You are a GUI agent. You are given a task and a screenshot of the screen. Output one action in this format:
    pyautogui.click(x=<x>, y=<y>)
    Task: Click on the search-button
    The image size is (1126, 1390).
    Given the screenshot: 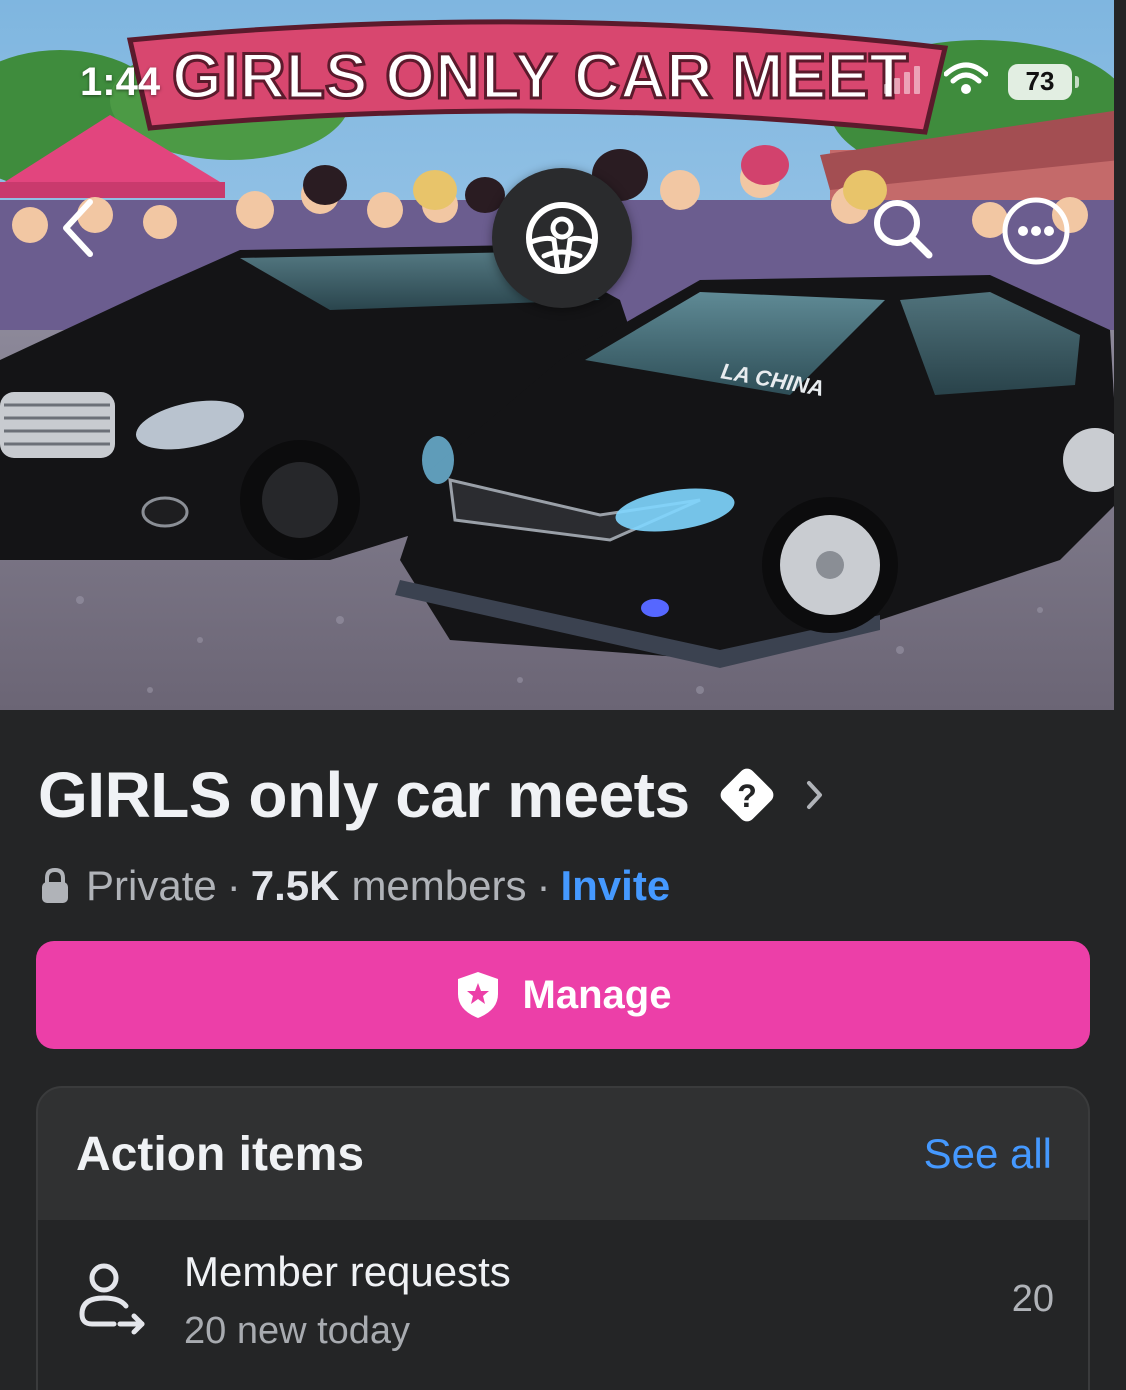 What is the action you would take?
    pyautogui.click(x=903, y=229)
    